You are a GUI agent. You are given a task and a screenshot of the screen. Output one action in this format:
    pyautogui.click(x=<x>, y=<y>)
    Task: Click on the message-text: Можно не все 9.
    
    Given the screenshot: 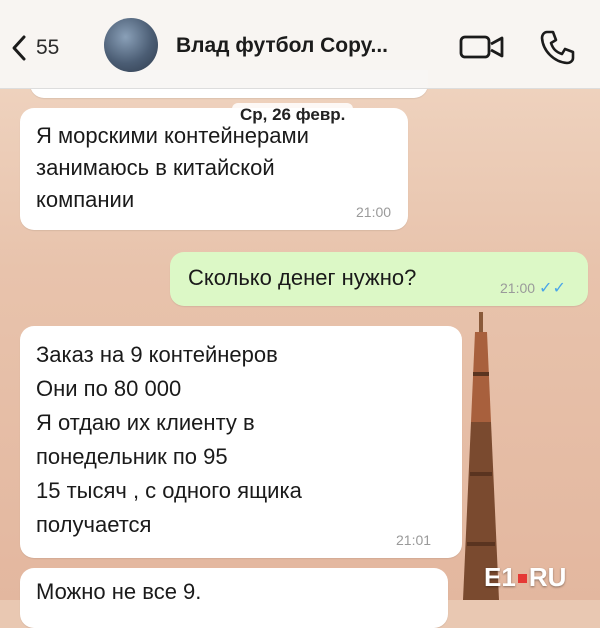 What is the action you would take?
    pyautogui.click(x=119, y=591)
    